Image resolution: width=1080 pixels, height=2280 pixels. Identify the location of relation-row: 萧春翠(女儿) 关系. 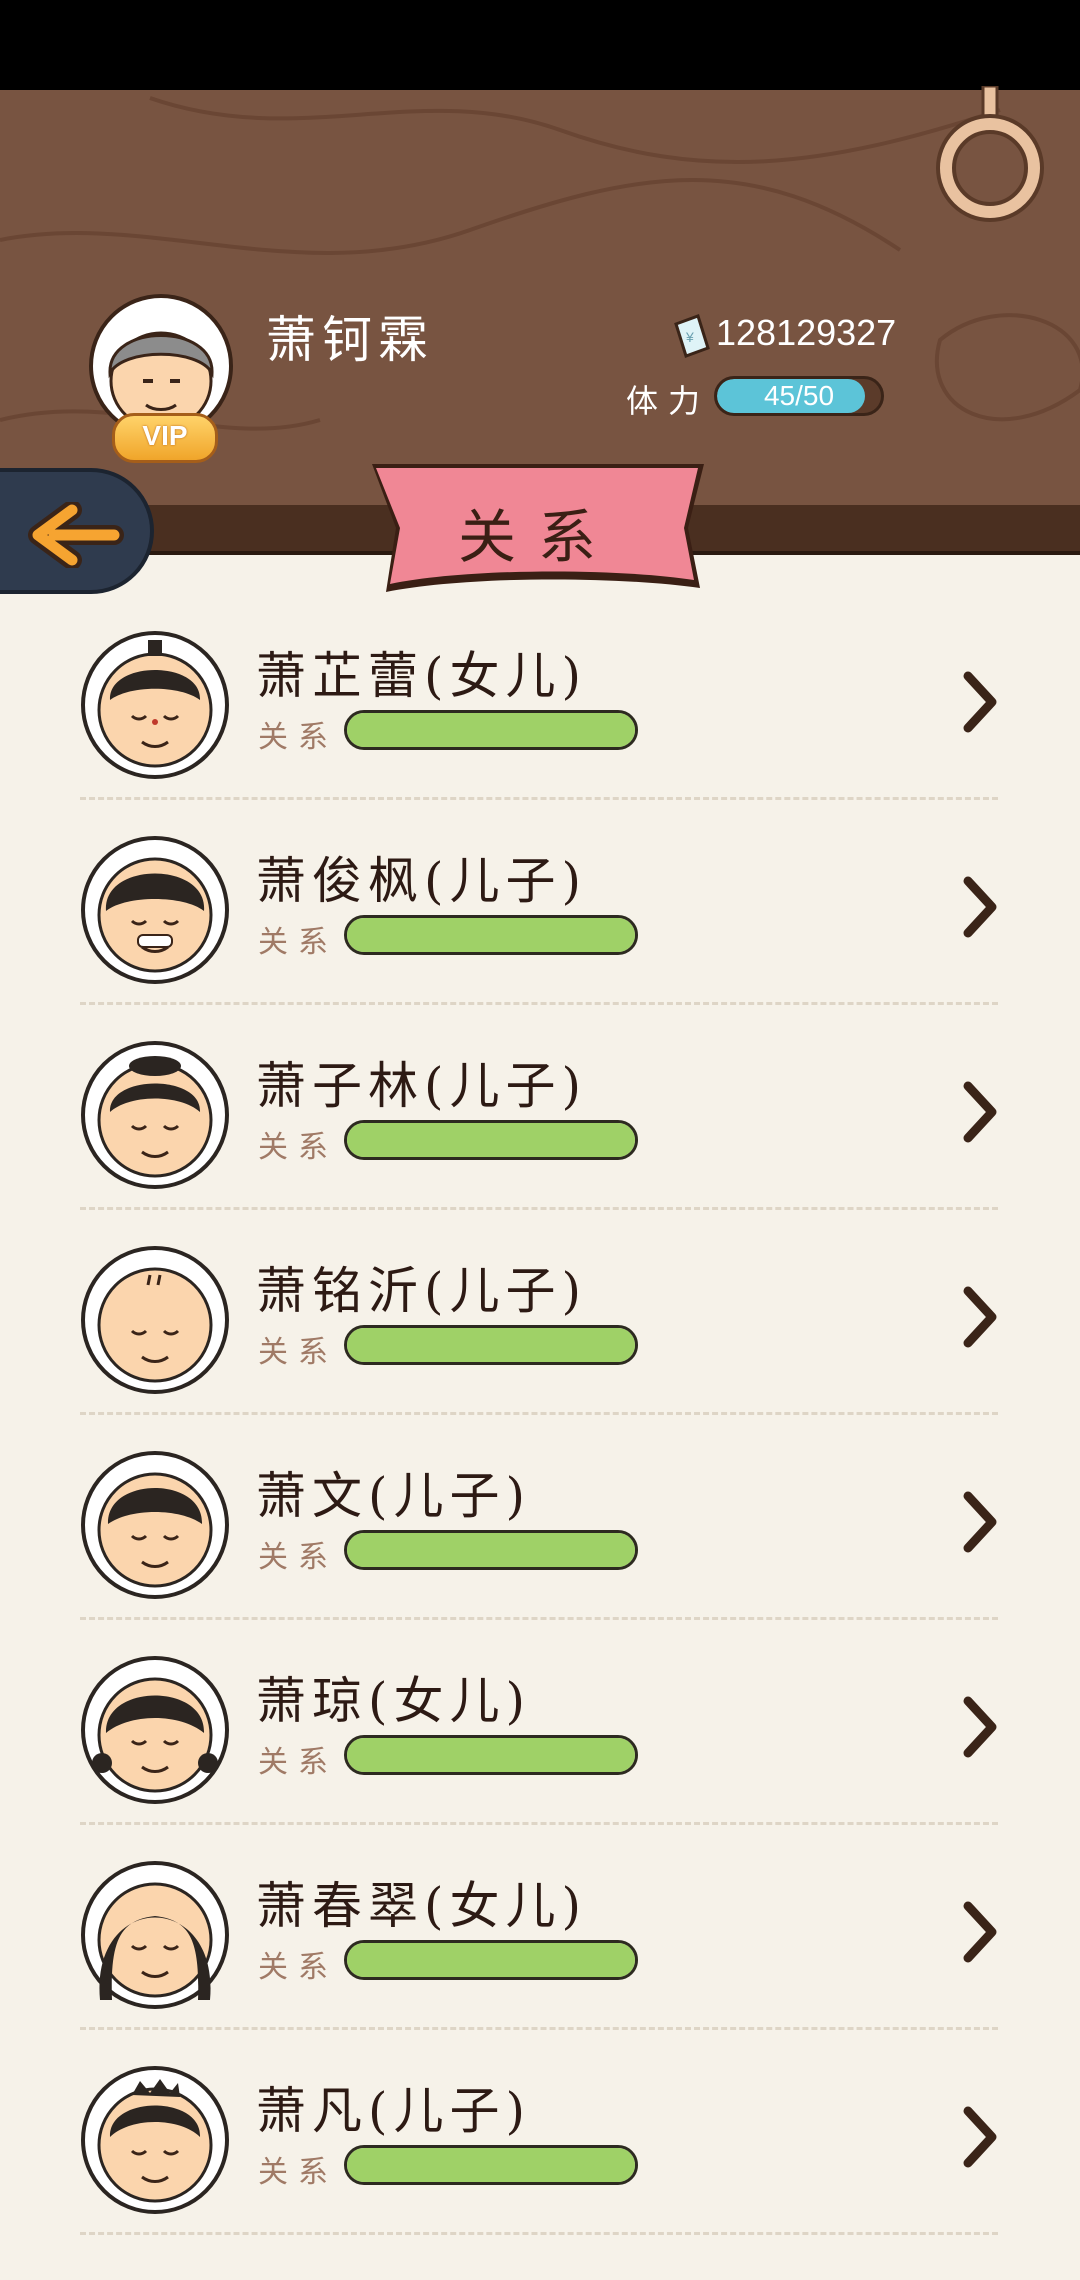
(540, 1932).